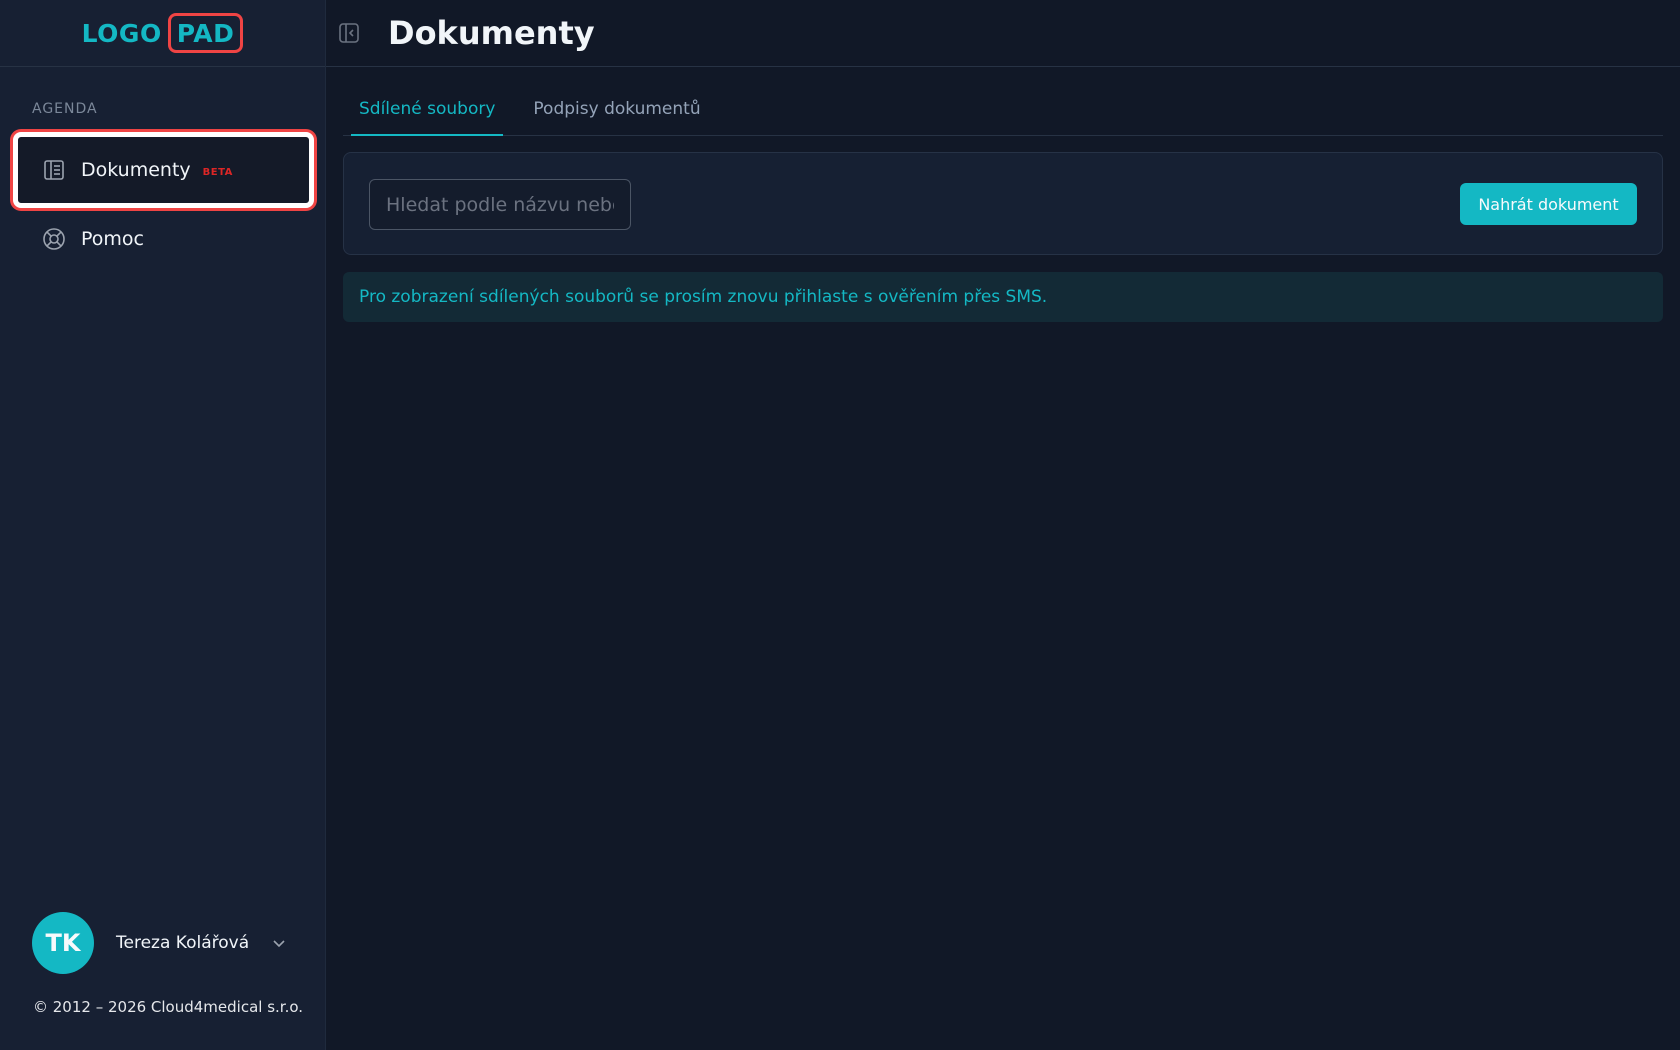 Image resolution: width=1680 pixels, height=1050 pixels. What do you see at coordinates (136, 170) in the screenshot?
I see `sidebar-item-label: Dokumenty` at bounding box center [136, 170].